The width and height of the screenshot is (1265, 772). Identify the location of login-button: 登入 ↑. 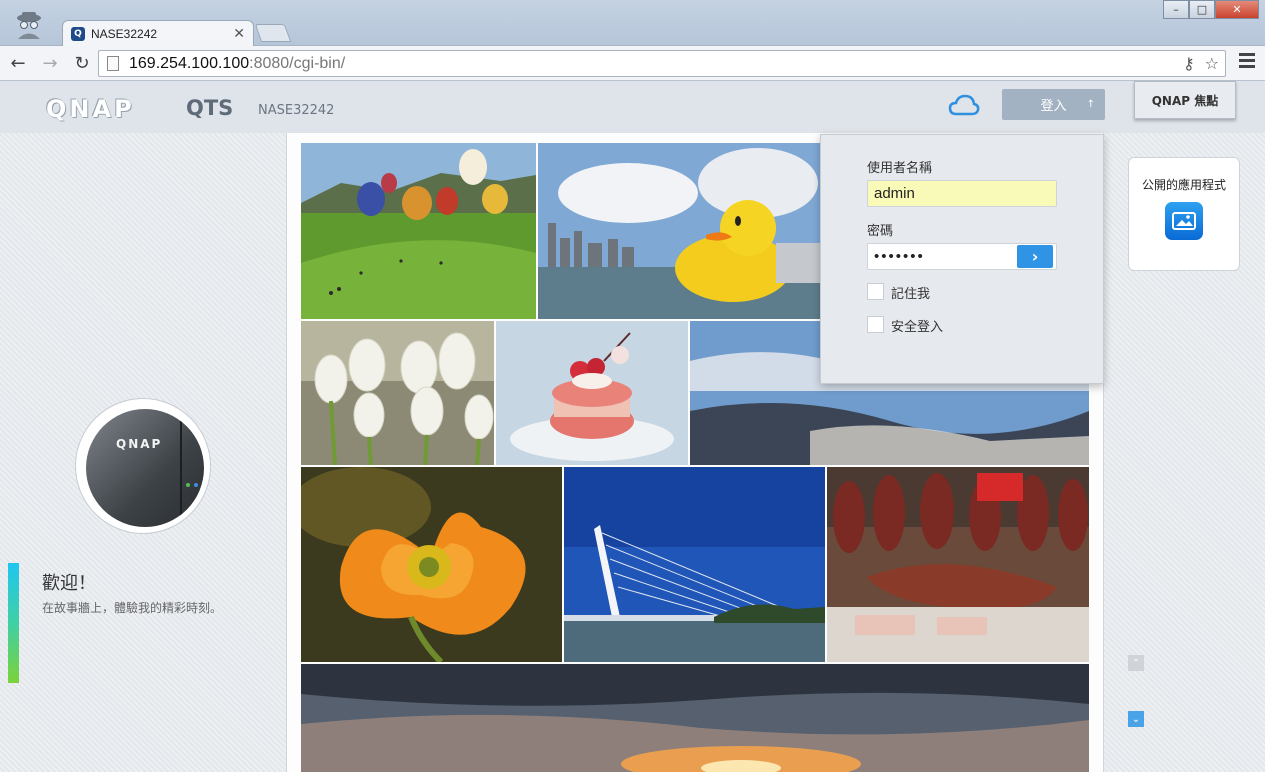
(1053, 104).